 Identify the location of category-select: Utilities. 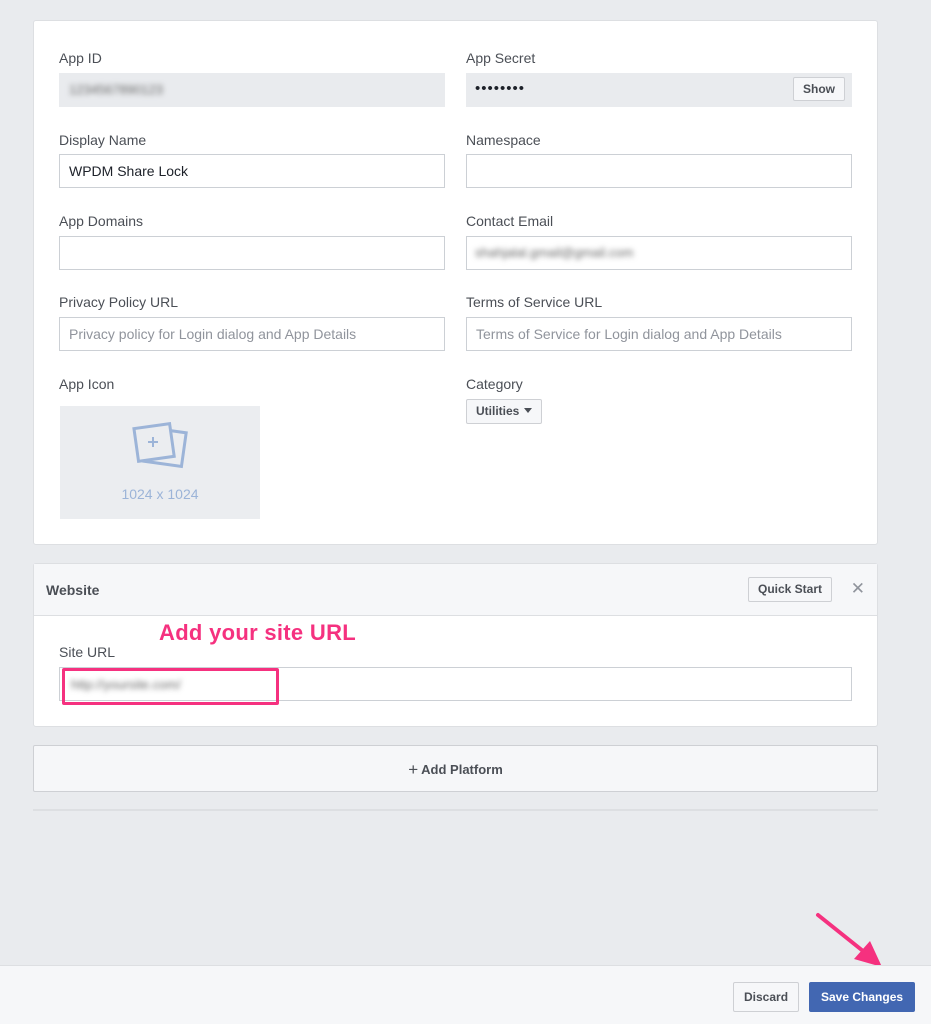
(504, 411).